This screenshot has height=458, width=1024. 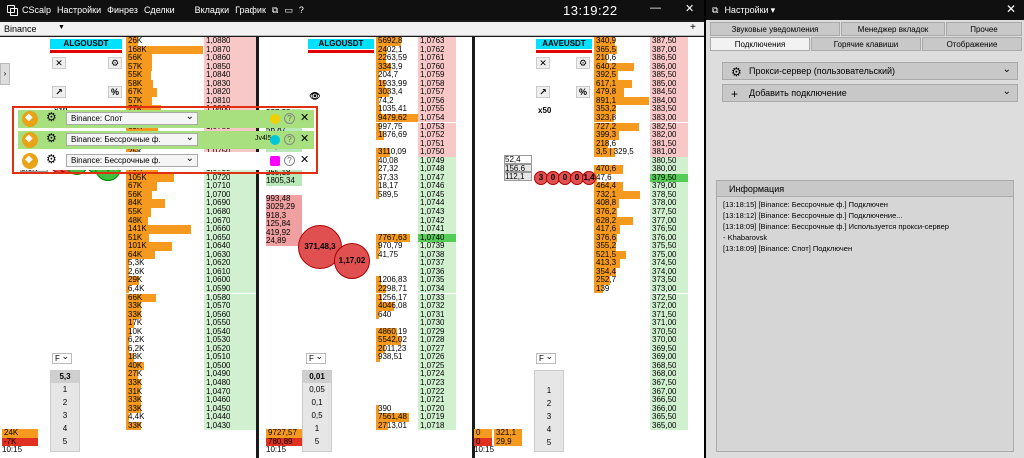 What do you see at coordinates (416, 92) in the screenshot?
I see `book-row: 3033,4 1,0757` at bounding box center [416, 92].